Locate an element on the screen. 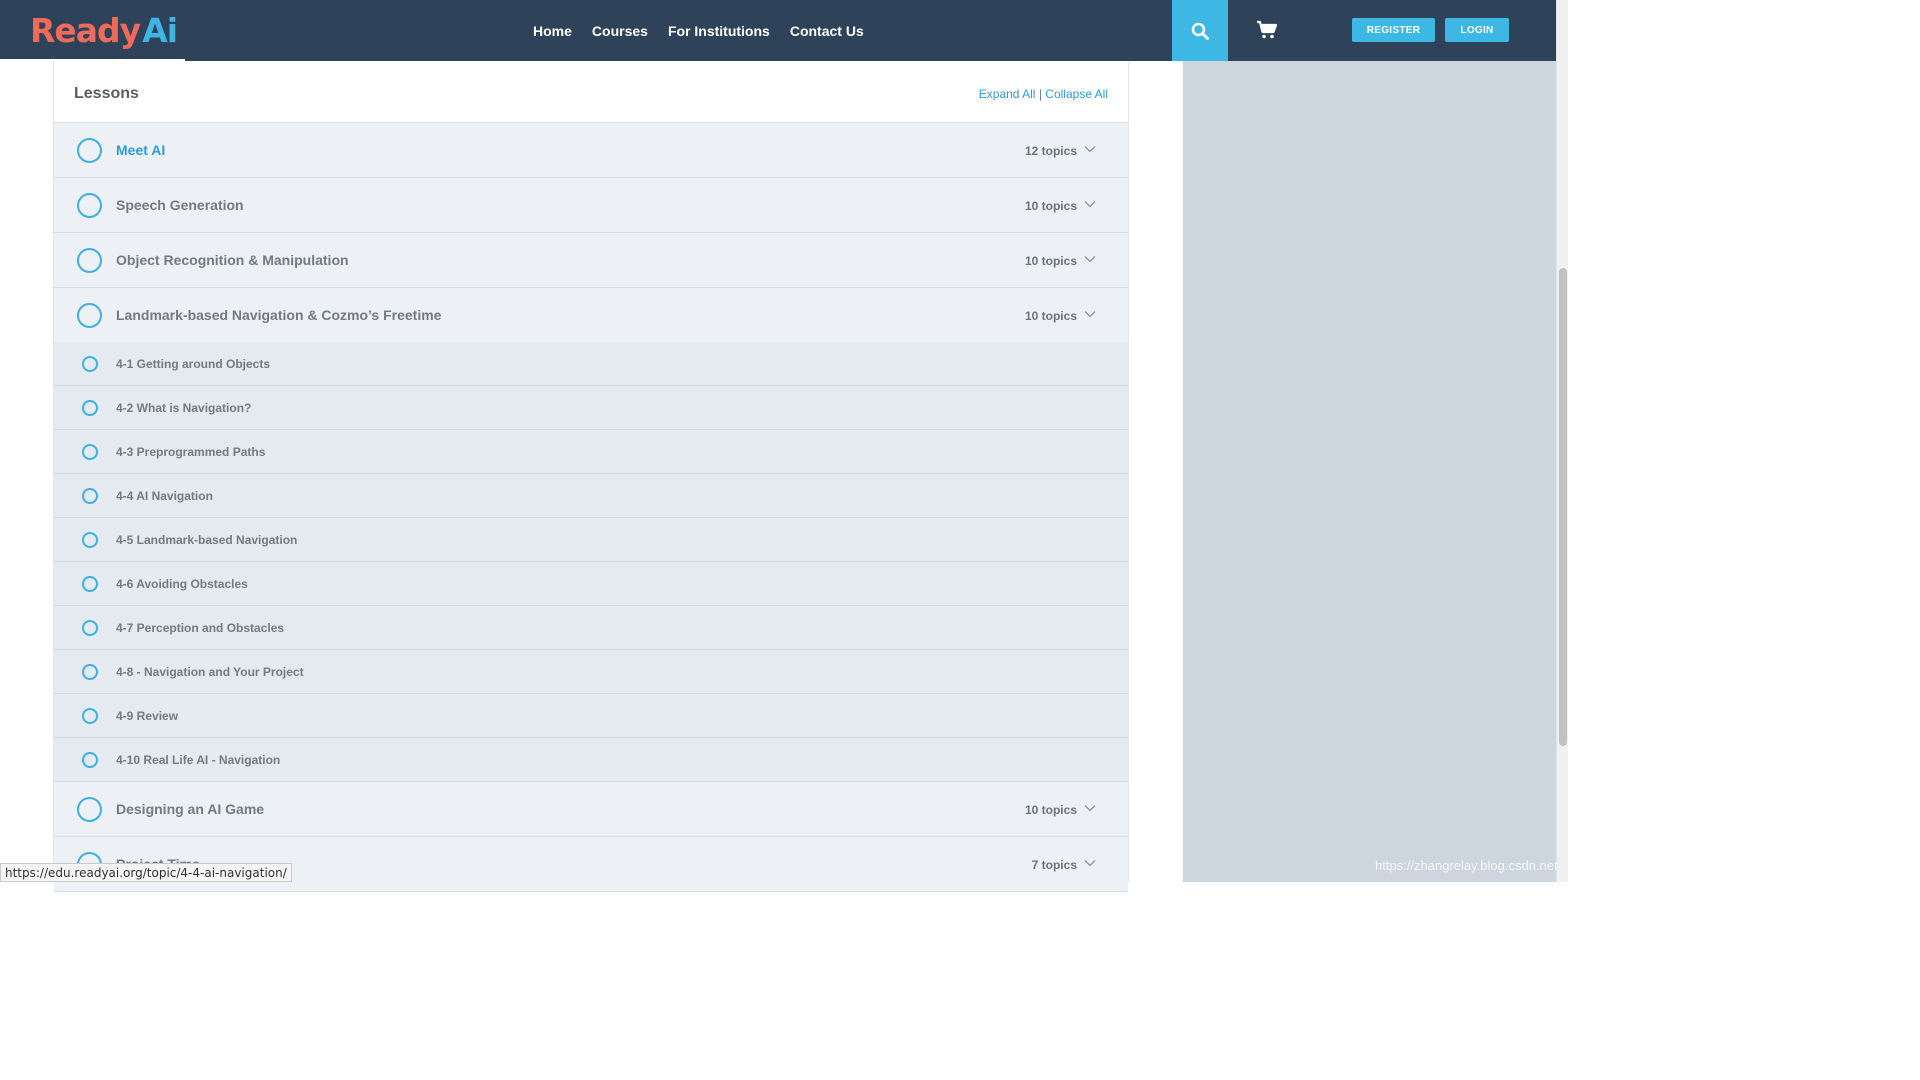 This screenshot has height=1080, width=1920. topic-row: 4-2 What is Navigation? is located at coordinates (591, 408).